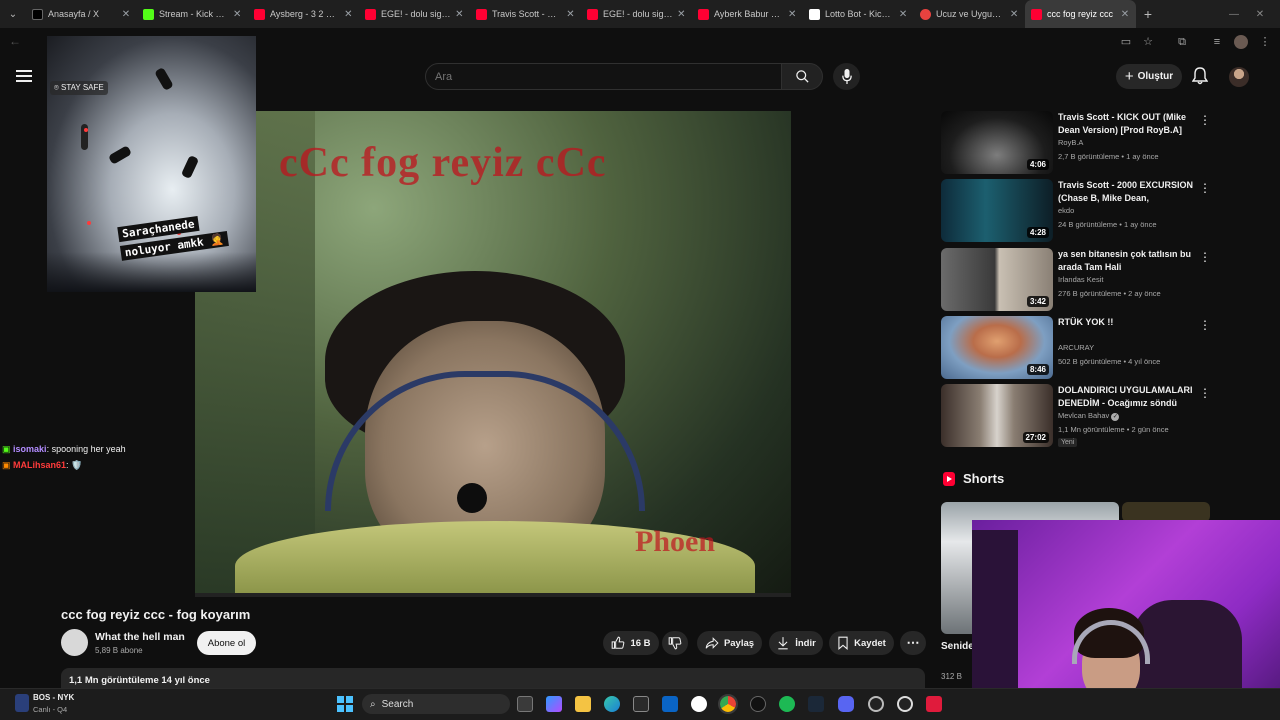 This screenshot has height=720, width=1280. I want to click on share-button: Paylaş, so click(729, 643).